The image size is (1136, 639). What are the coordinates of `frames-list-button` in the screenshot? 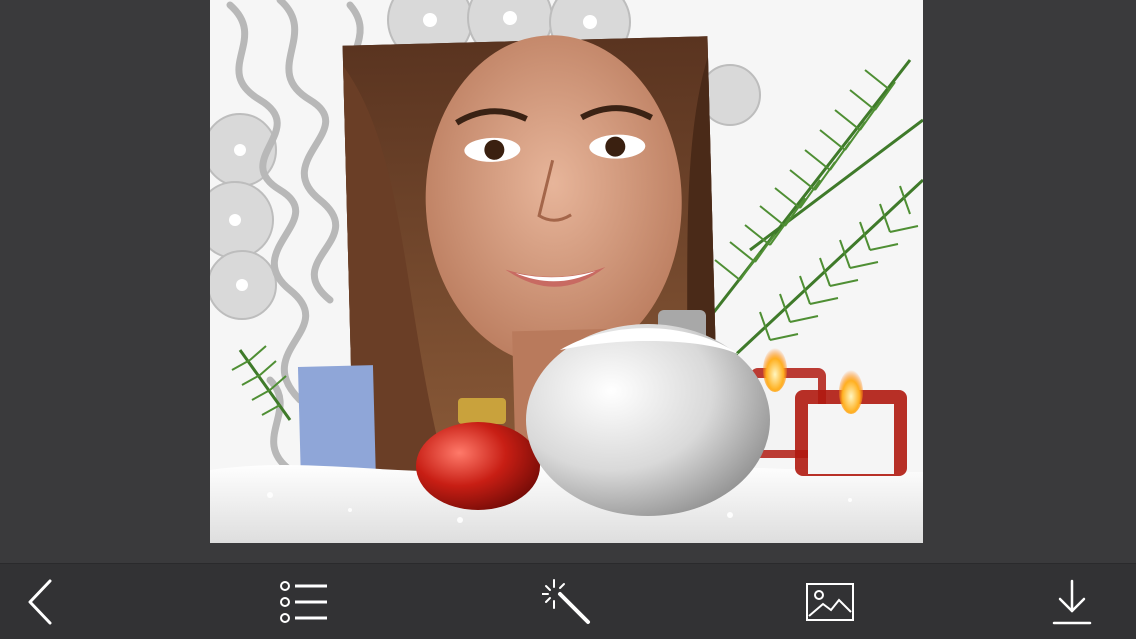 It's located at (304, 602).